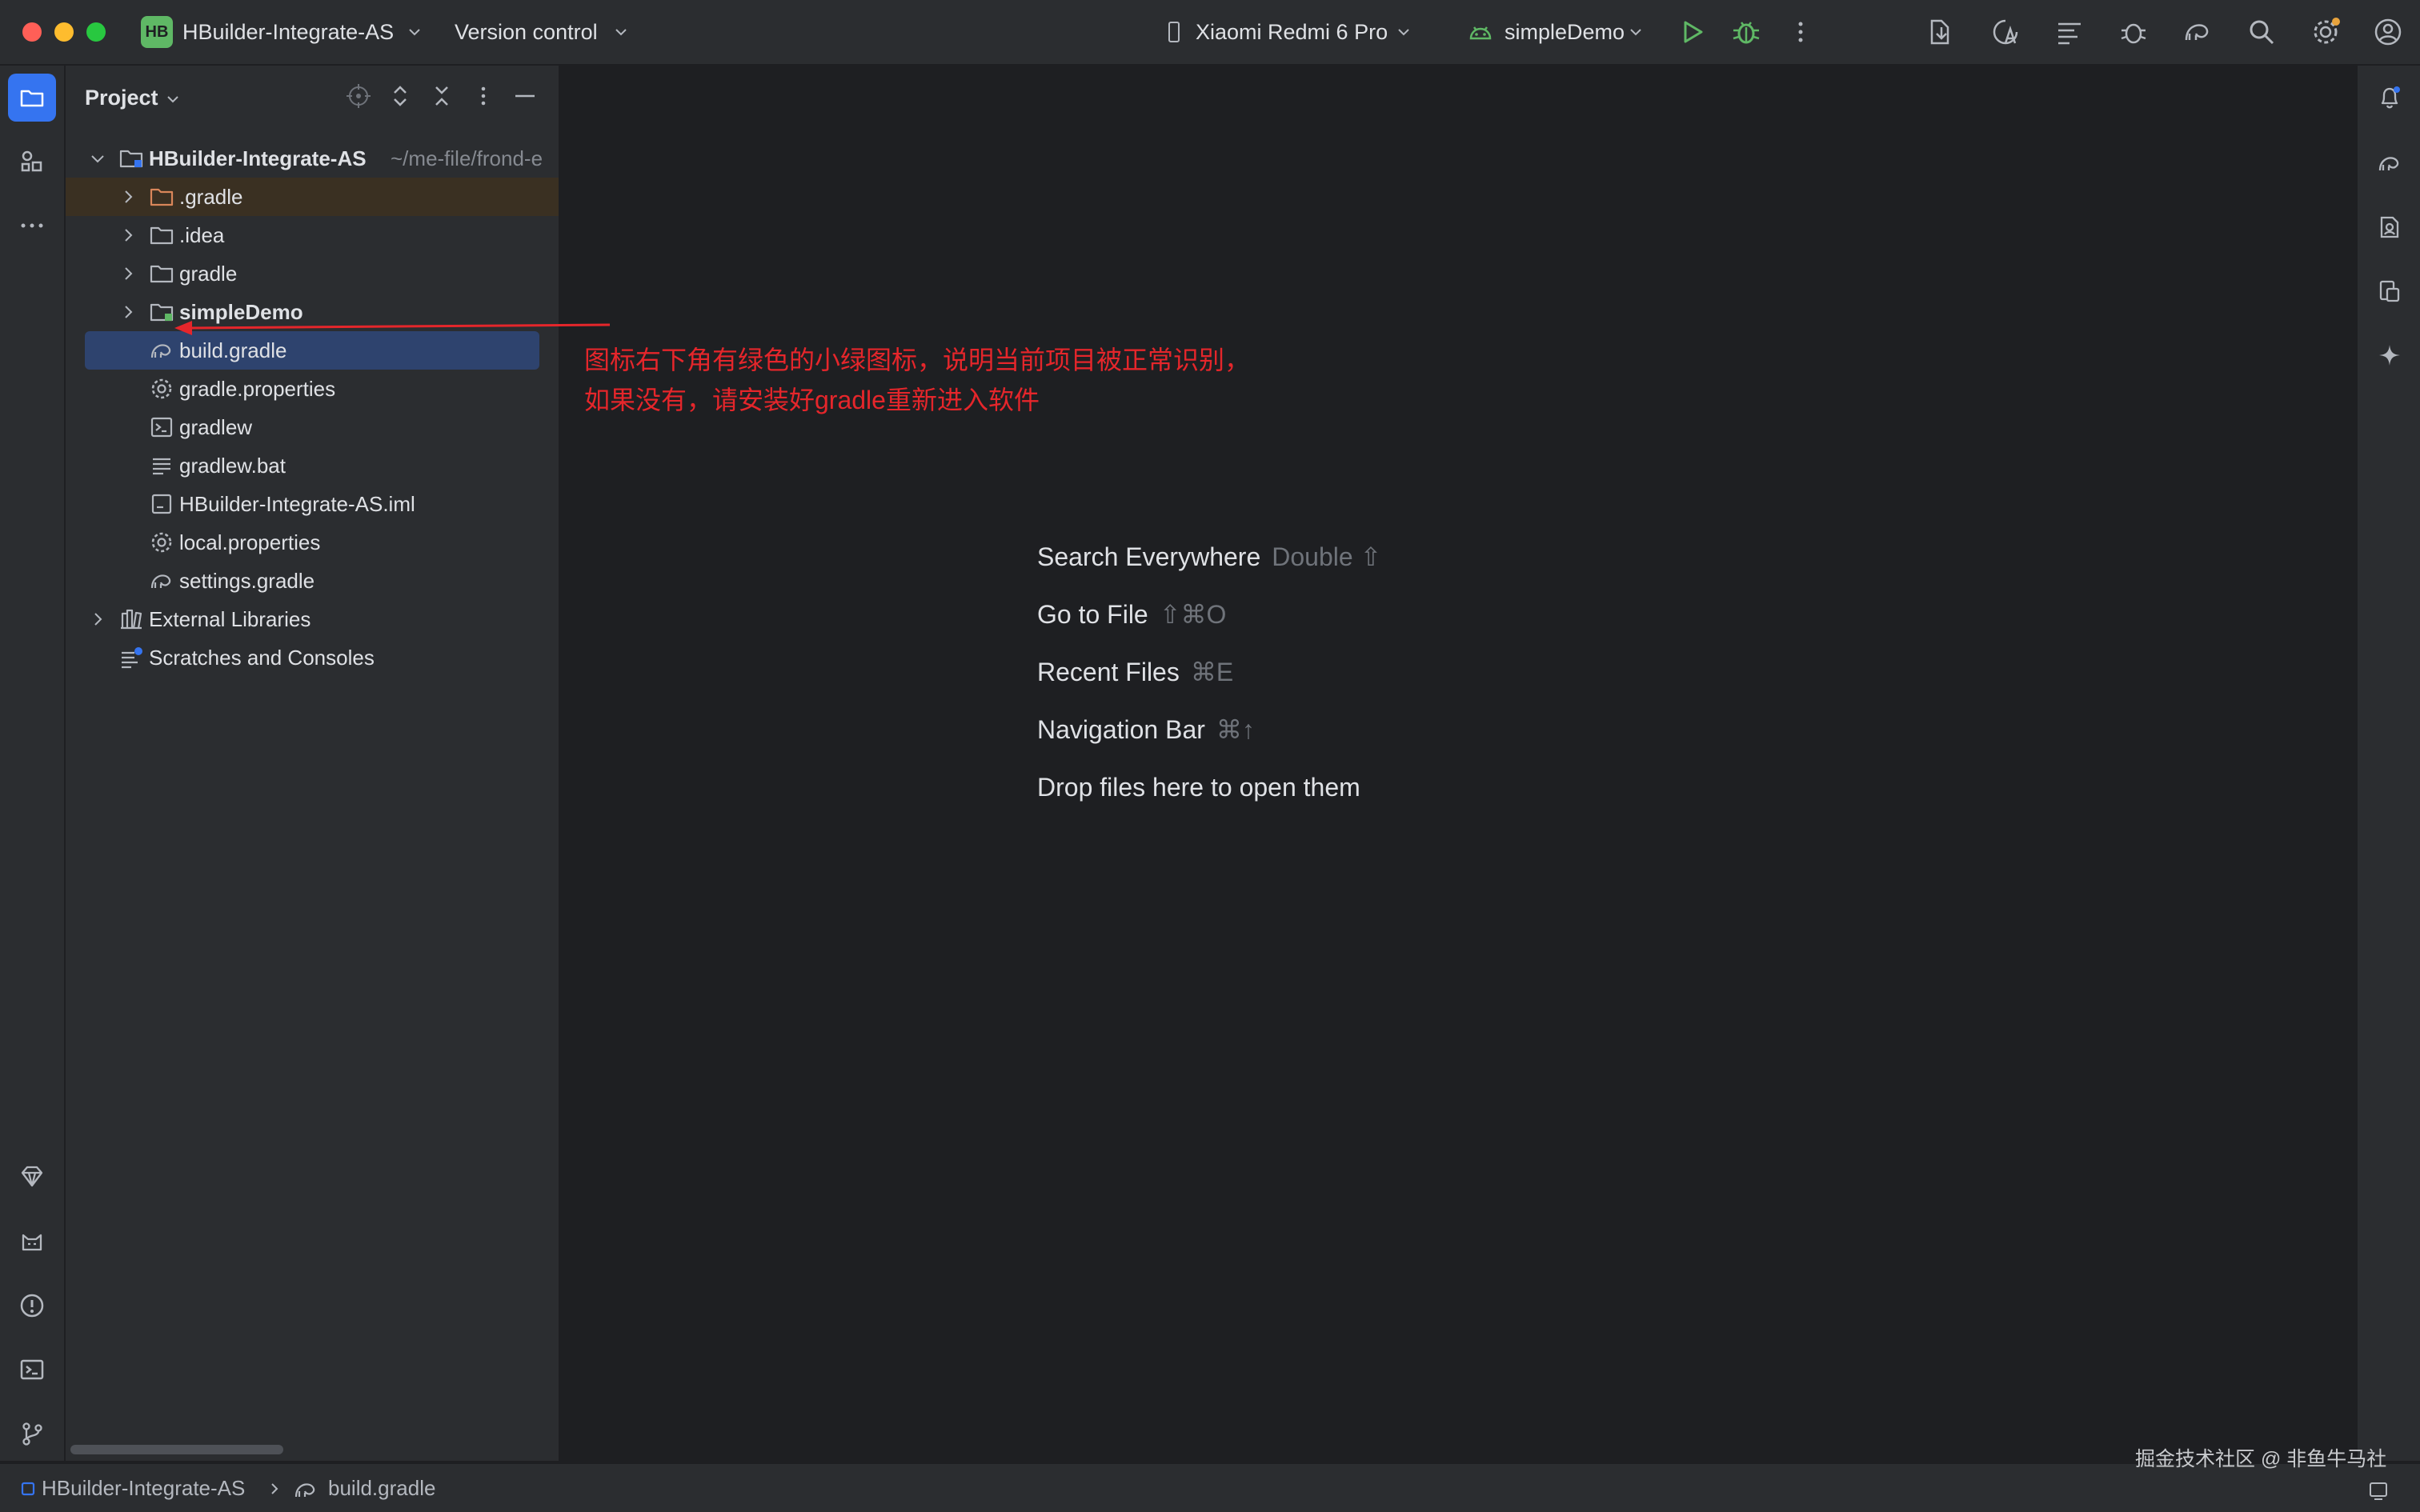  Describe the element at coordinates (32, 32) in the screenshot. I see `close-window-button` at that location.